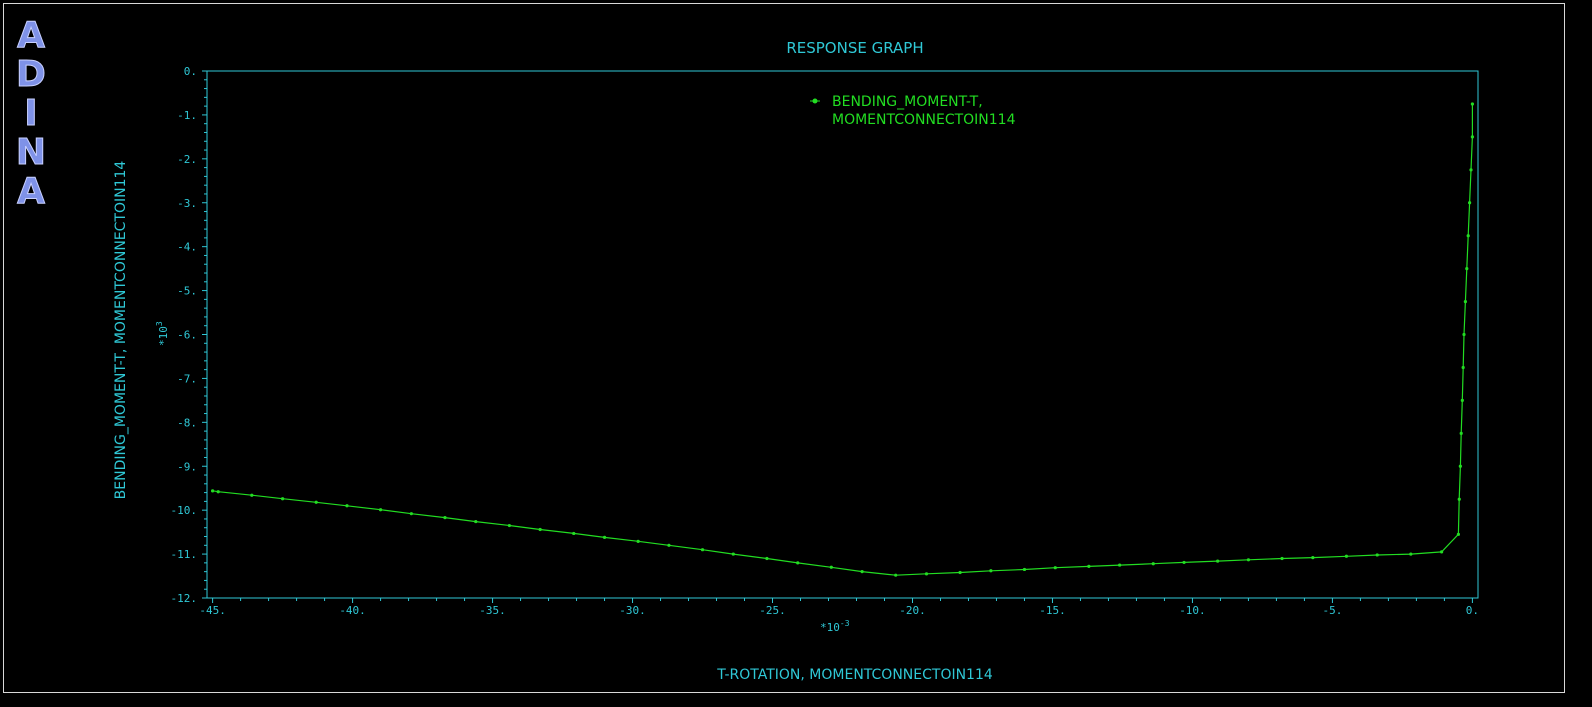 The width and height of the screenshot is (1592, 707). What do you see at coordinates (184, 554) in the screenshot?
I see `y-tick-label: -11.` at bounding box center [184, 554].